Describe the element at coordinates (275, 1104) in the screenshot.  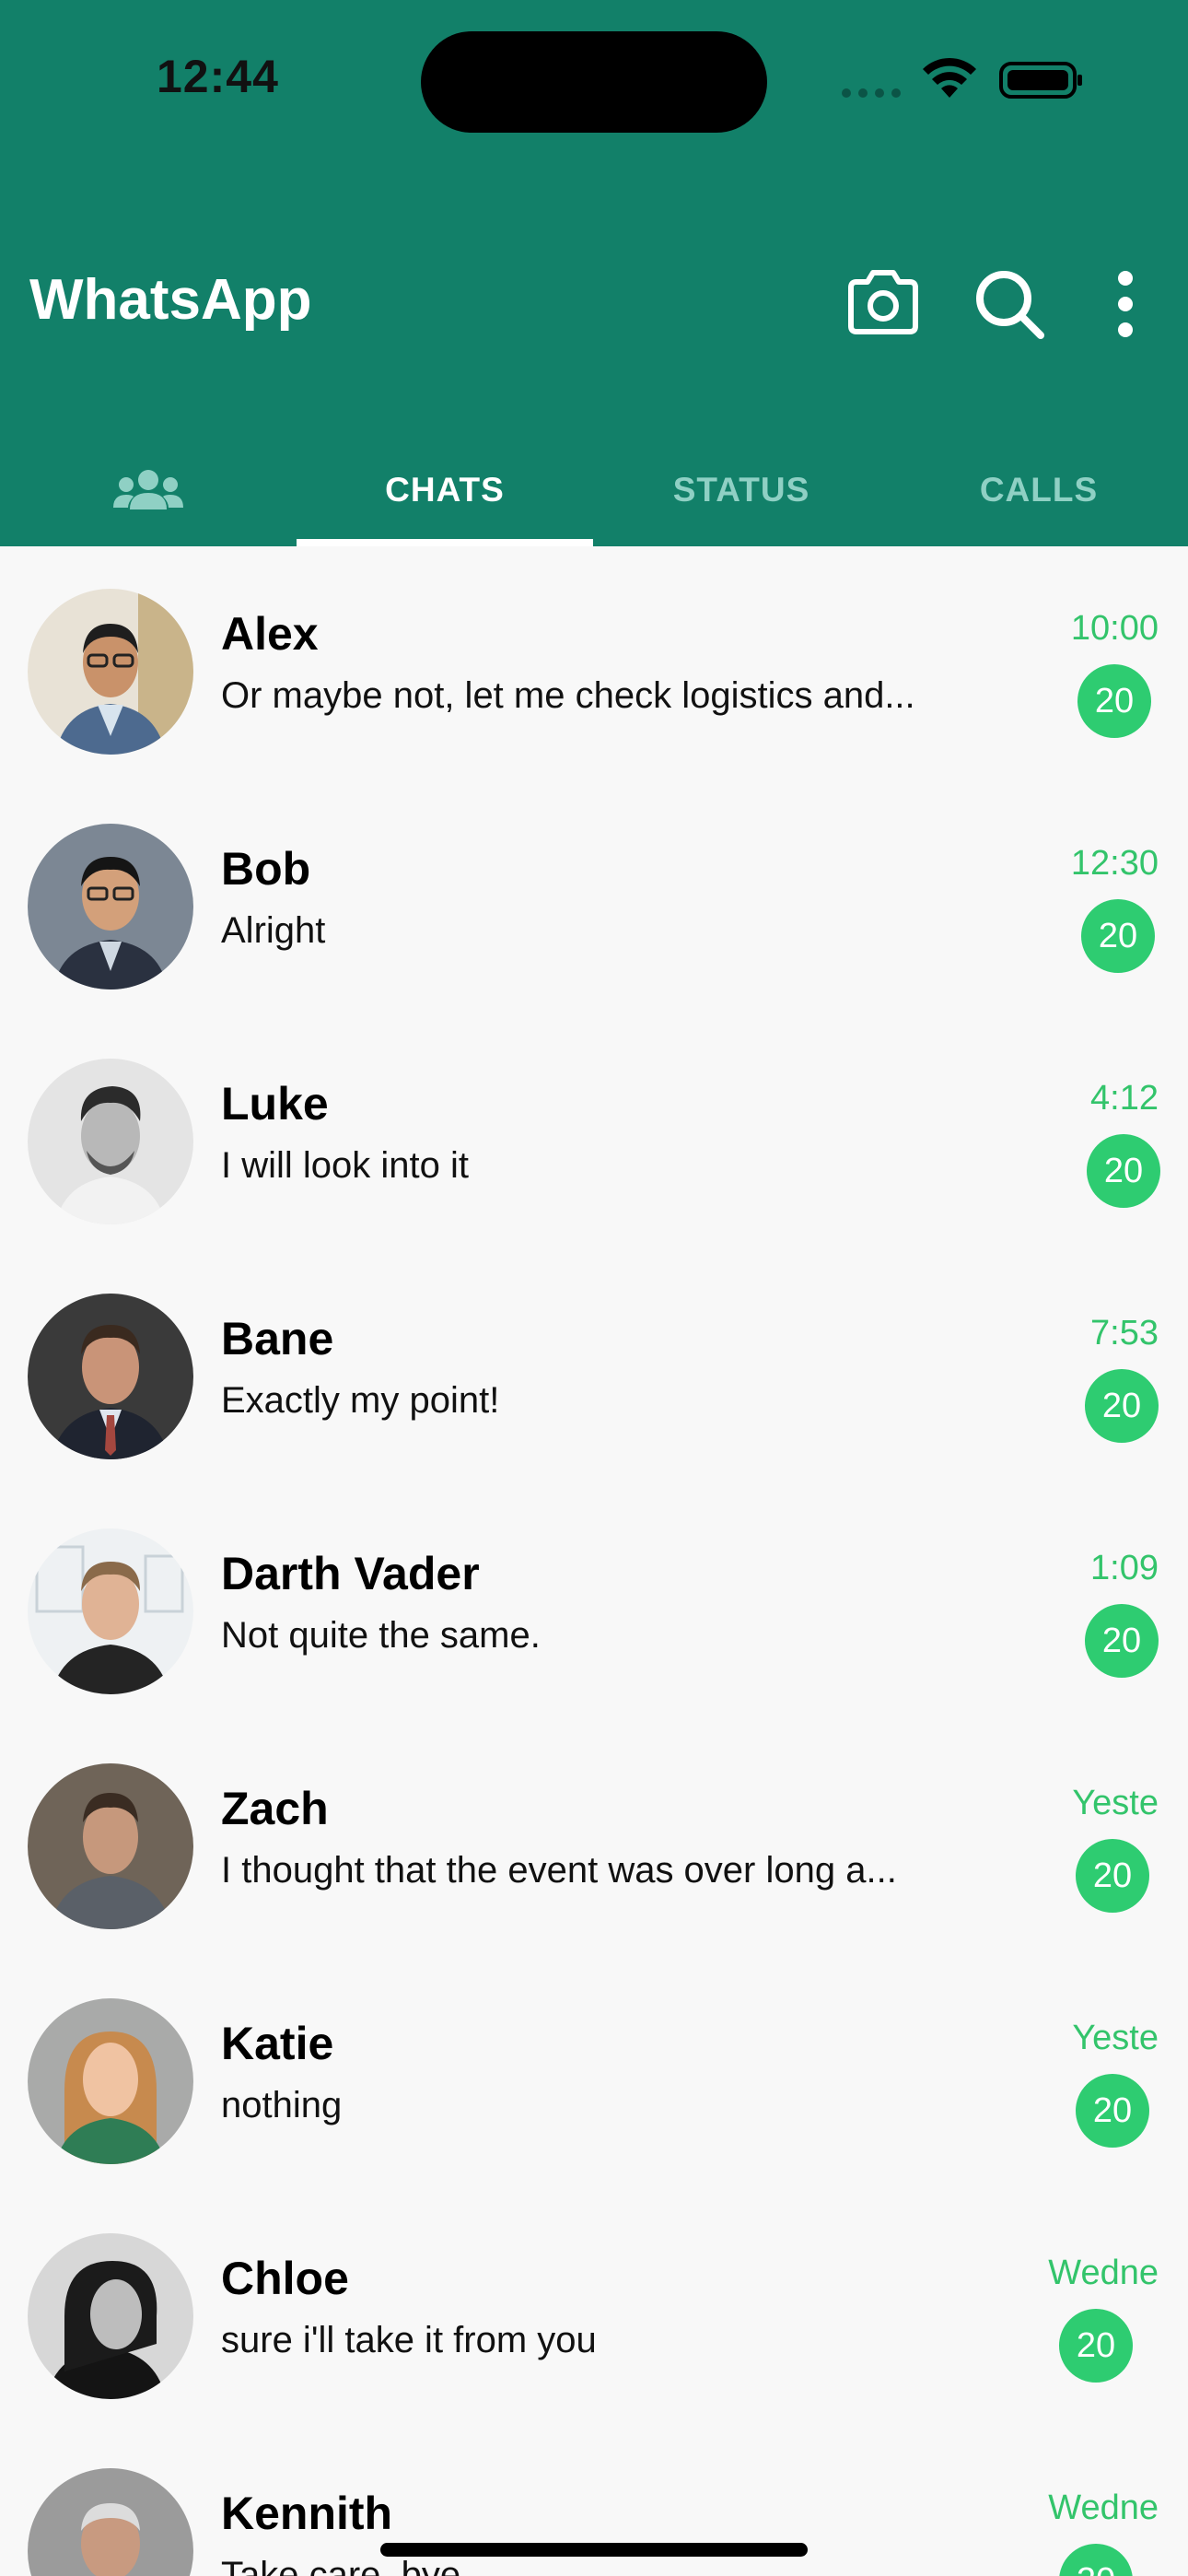
I see `contact-name: Luke` at that location.